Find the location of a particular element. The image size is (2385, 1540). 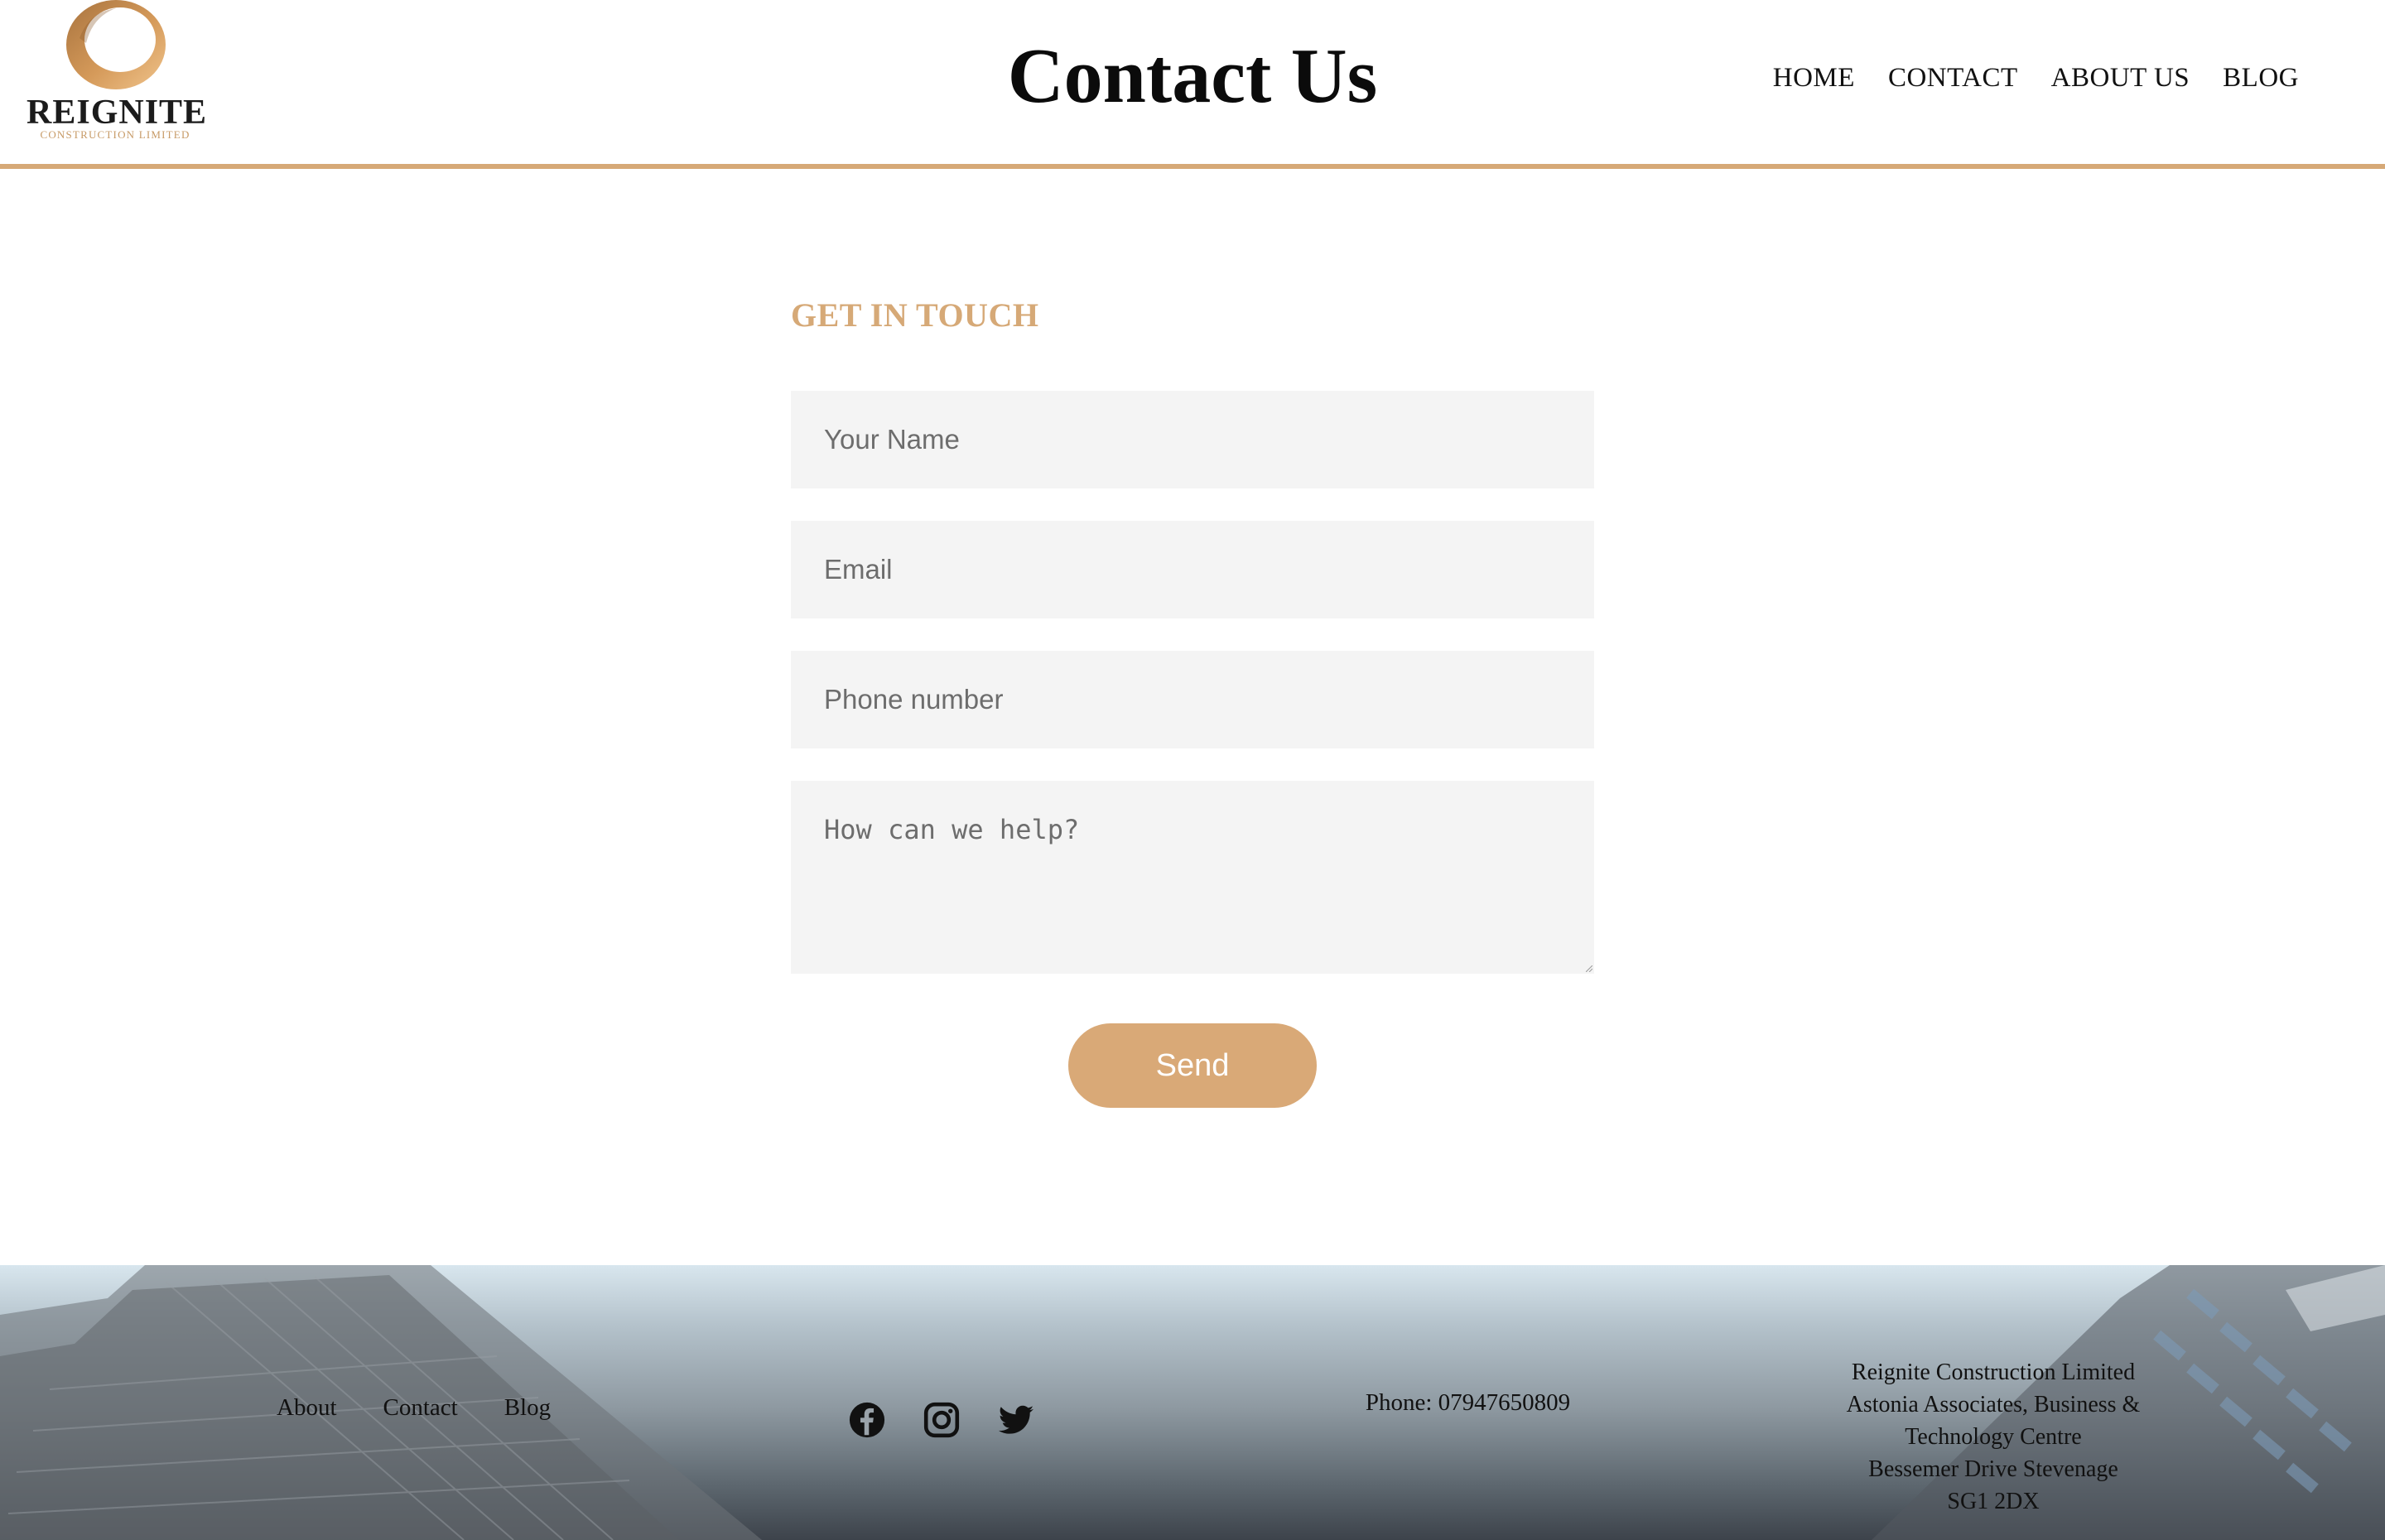

logo-wordmark: REIGNITE is located at coordinates (117, 113).